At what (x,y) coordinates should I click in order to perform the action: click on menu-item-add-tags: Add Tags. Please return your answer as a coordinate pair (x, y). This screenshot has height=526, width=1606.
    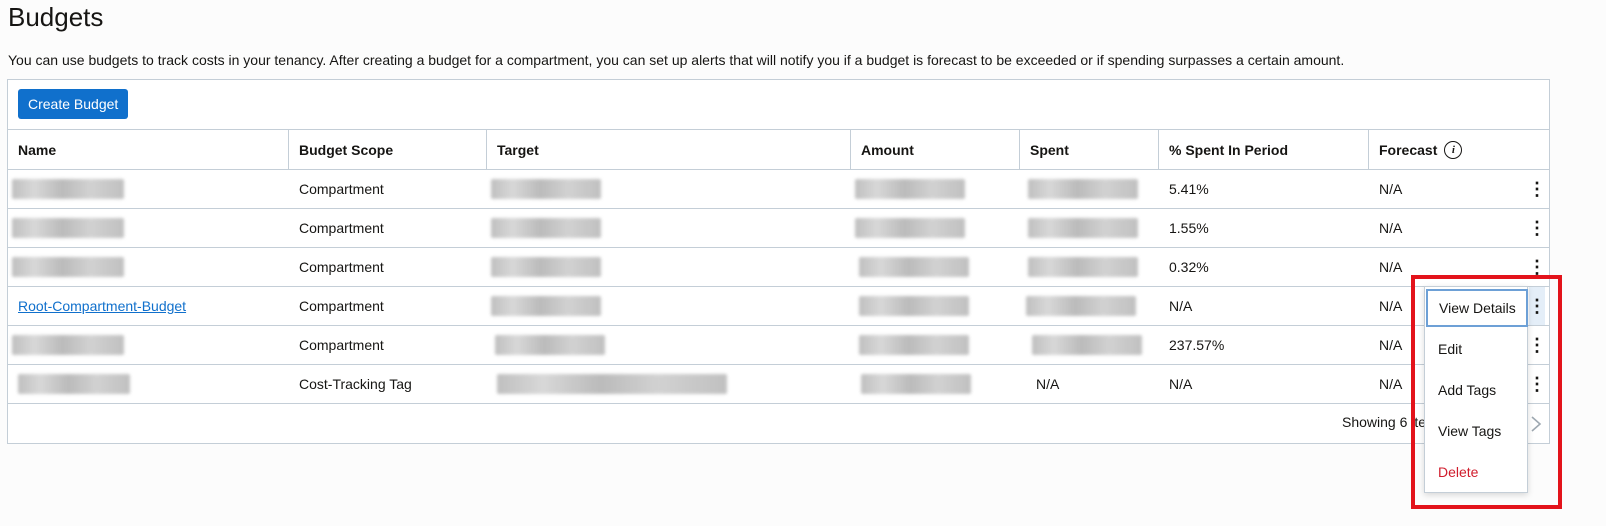
    Looking at the image, I should click on (1476, 390).